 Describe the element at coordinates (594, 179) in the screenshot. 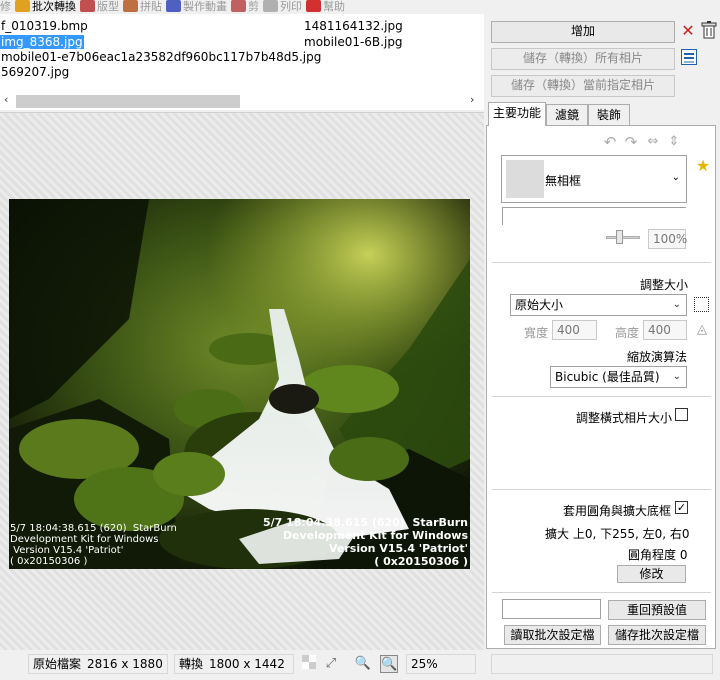

I see `frame-select: 無相框 ⌄` at that location.